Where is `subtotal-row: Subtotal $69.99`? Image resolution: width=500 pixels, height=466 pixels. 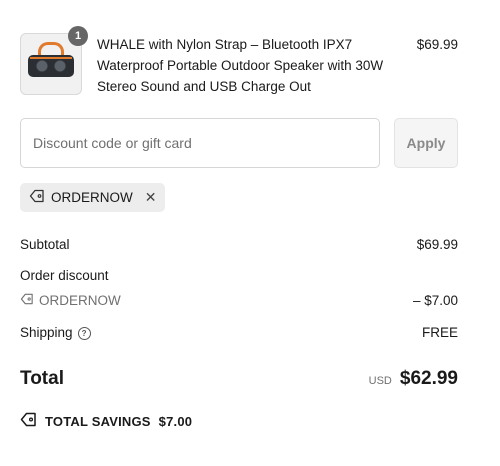 subtotal-row: Subtotal $69.99 is located at coordinates (239, 245).